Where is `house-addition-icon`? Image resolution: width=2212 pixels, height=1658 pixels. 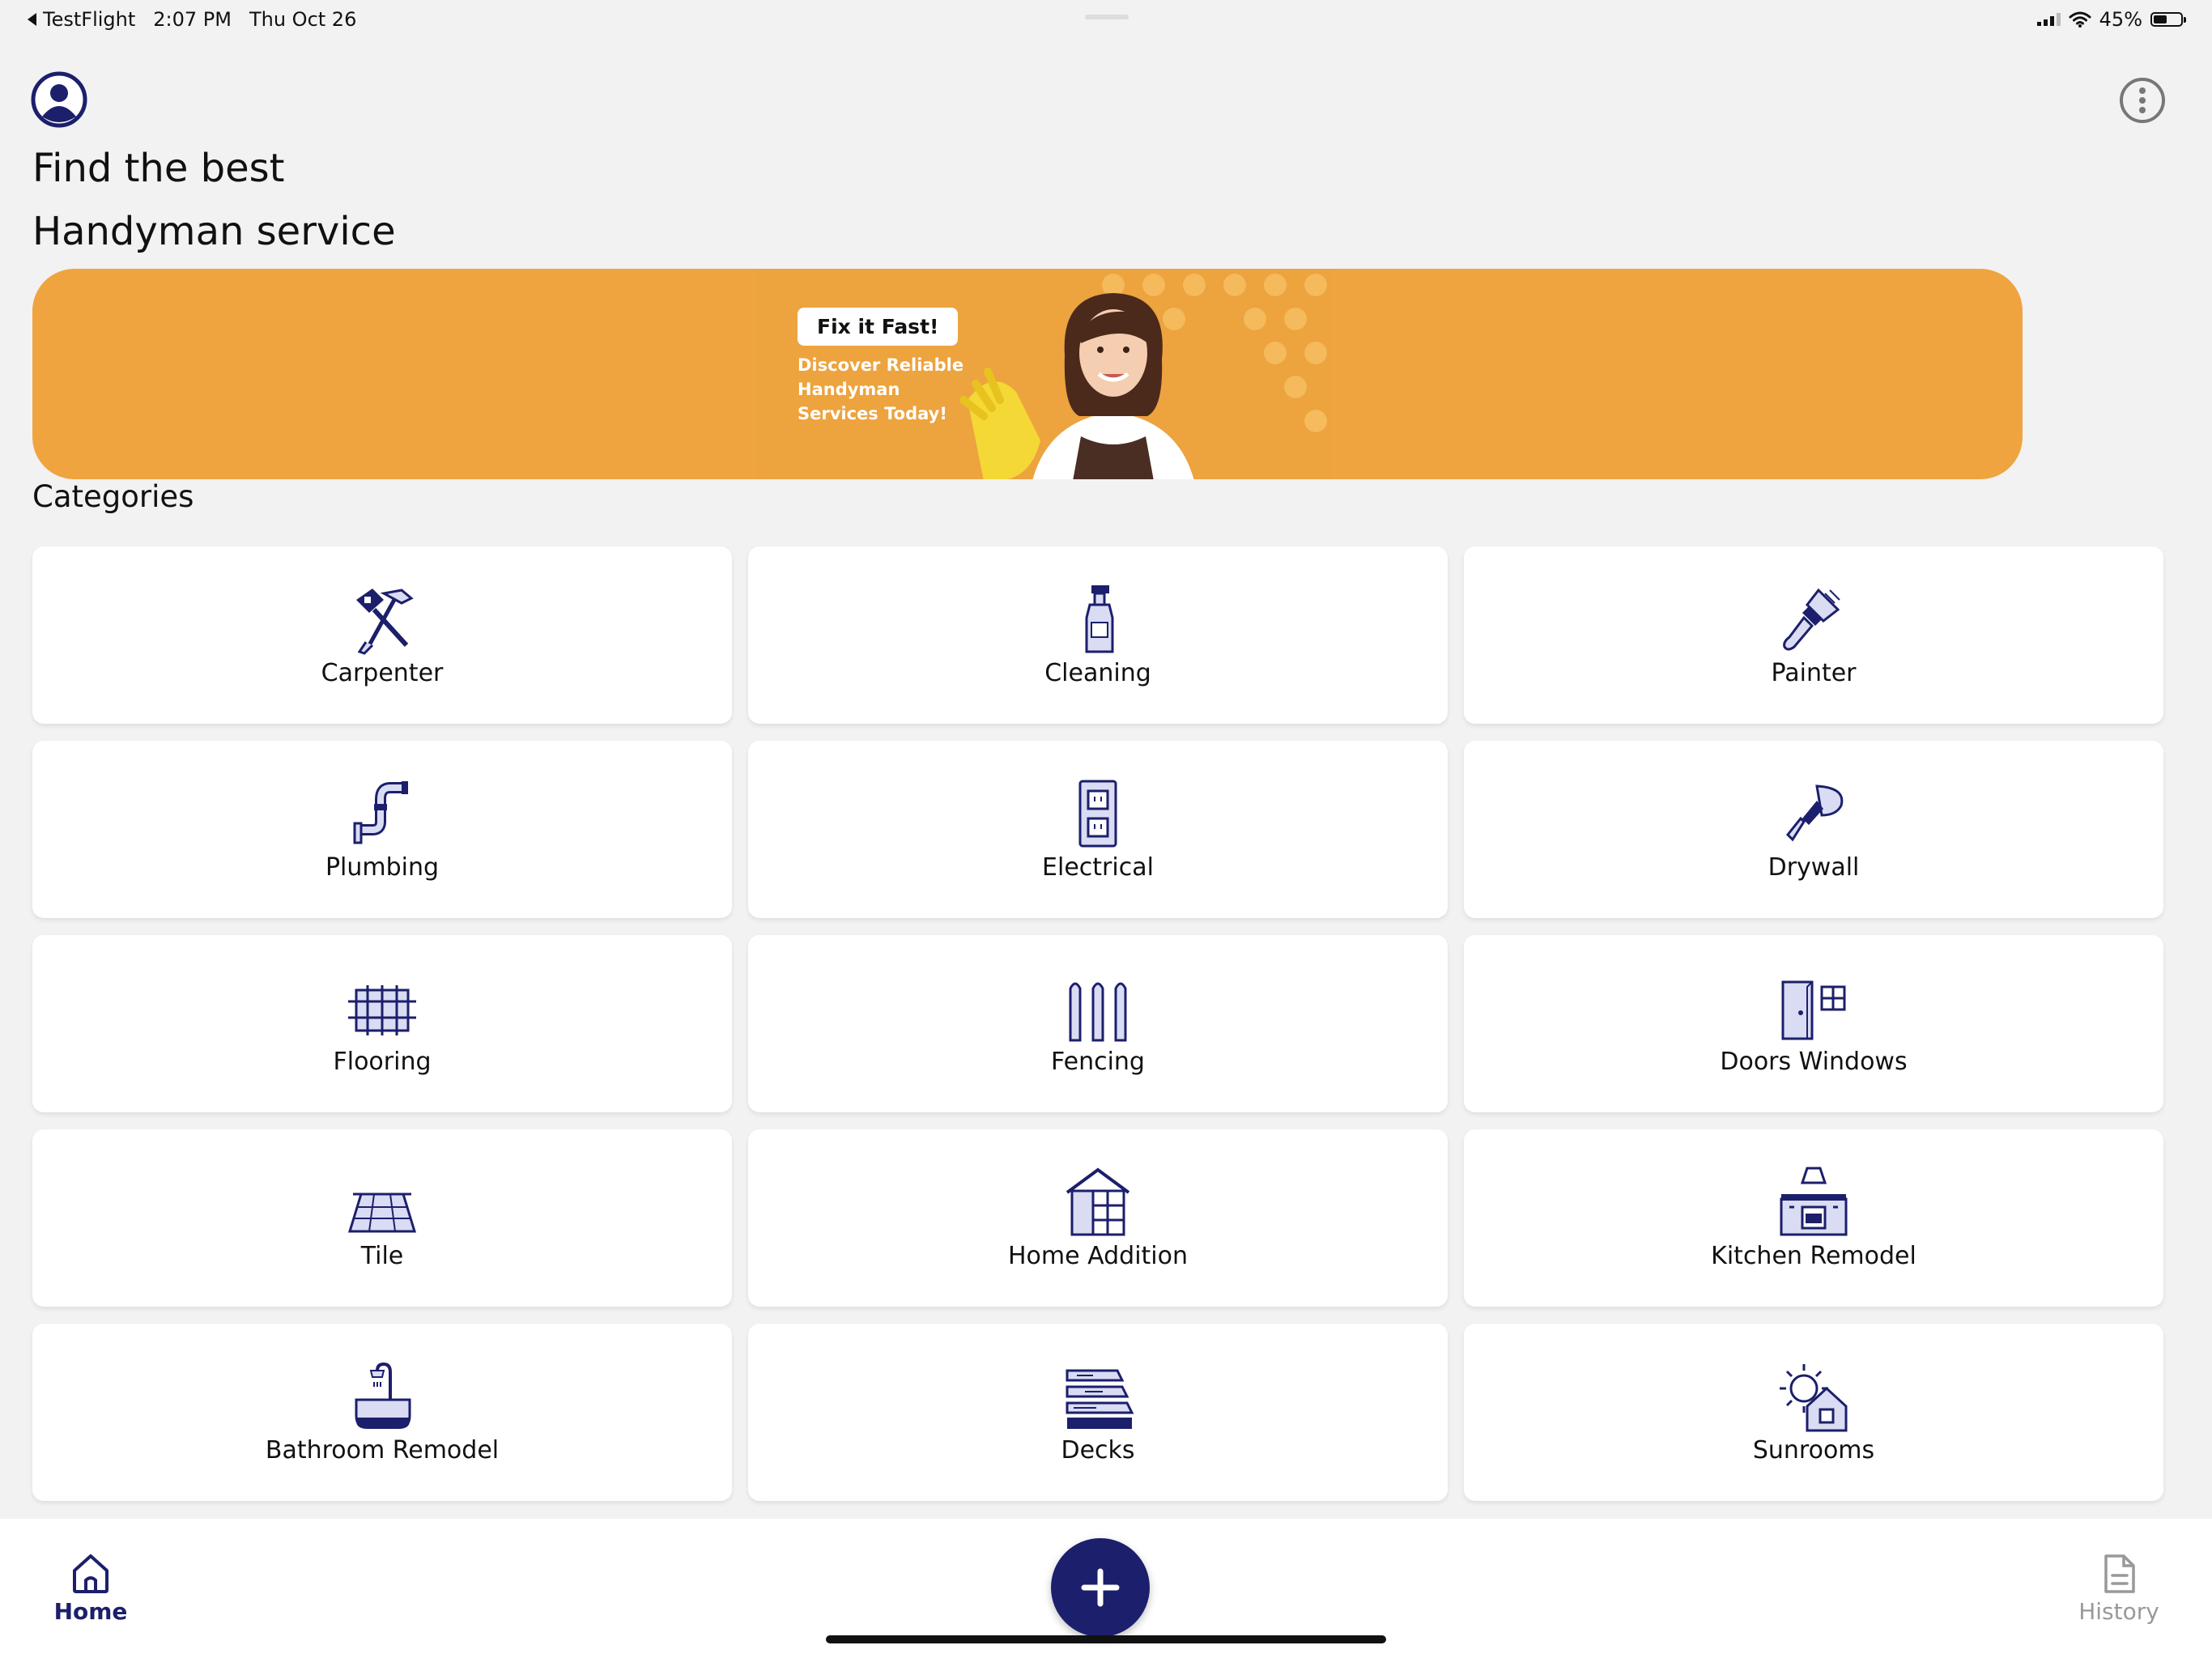
house-addition-icon is located at coordinates (1098, 1201).